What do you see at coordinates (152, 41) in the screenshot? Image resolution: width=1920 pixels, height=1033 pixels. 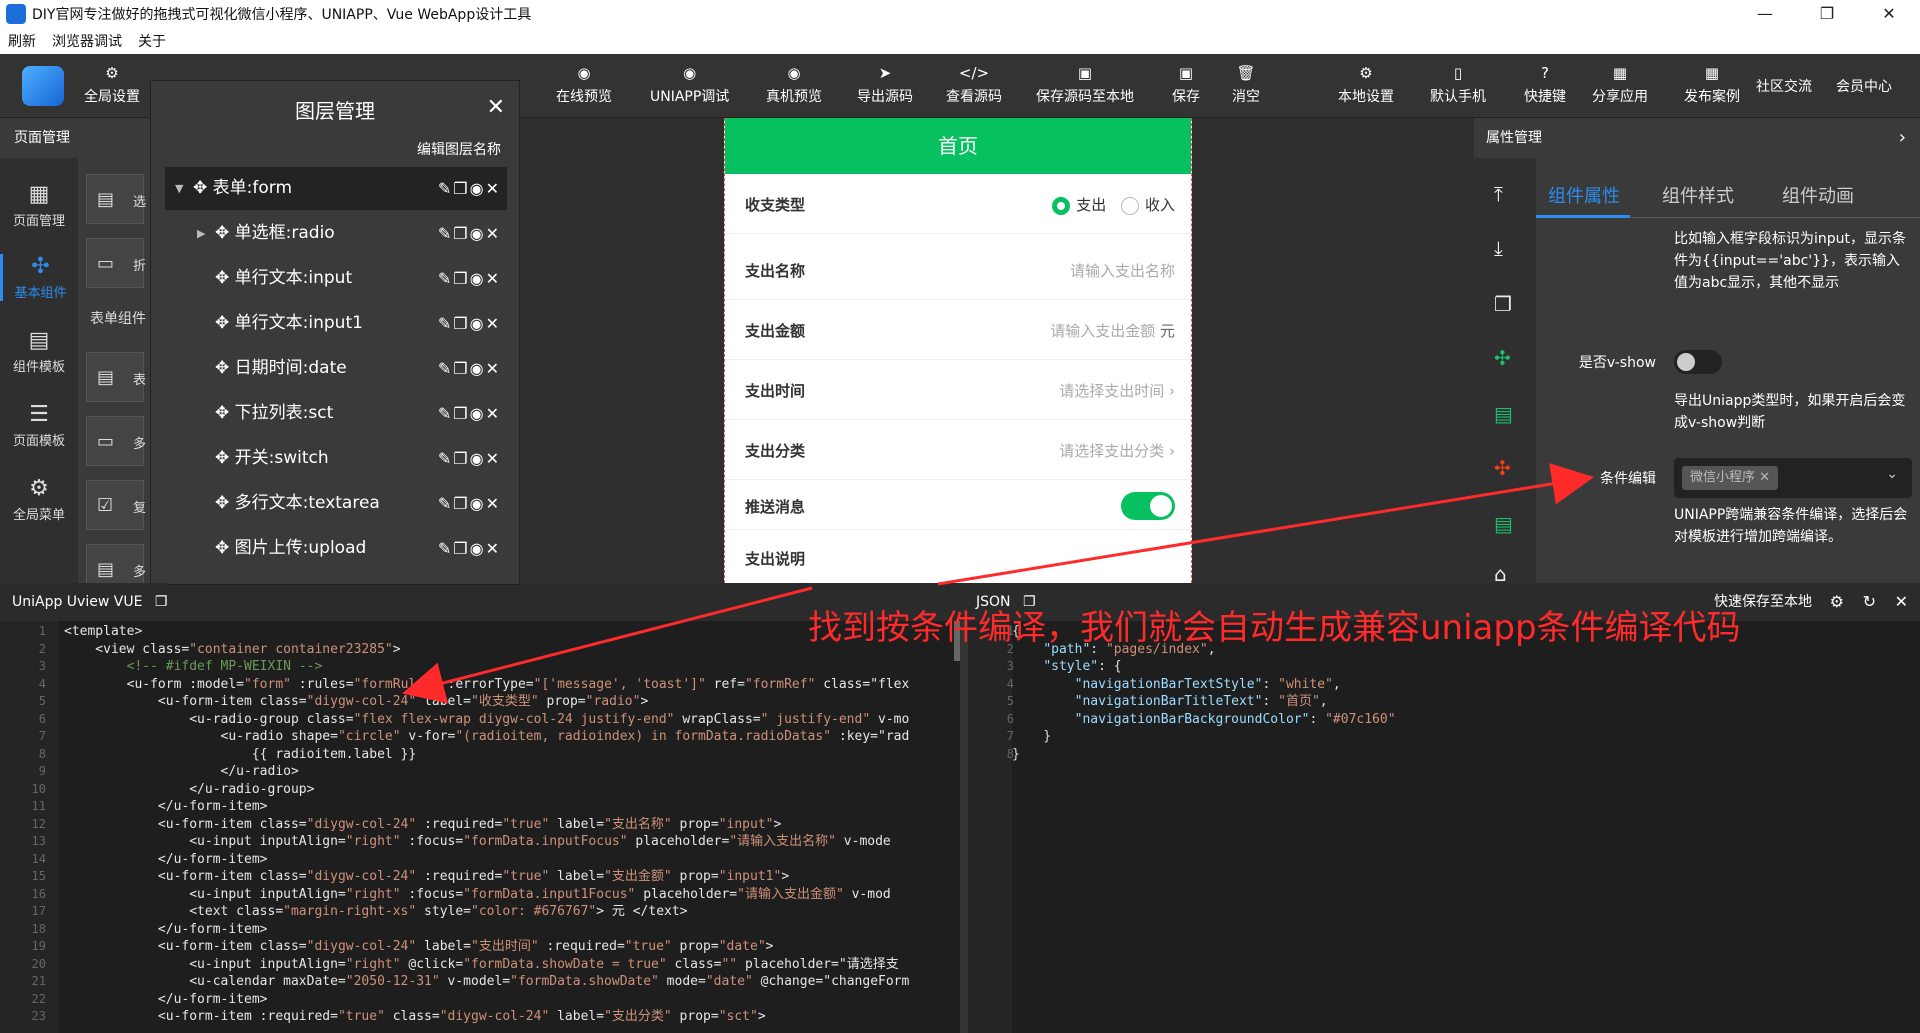 I see `menu-about: 关于` at bounding box center [152, 41].